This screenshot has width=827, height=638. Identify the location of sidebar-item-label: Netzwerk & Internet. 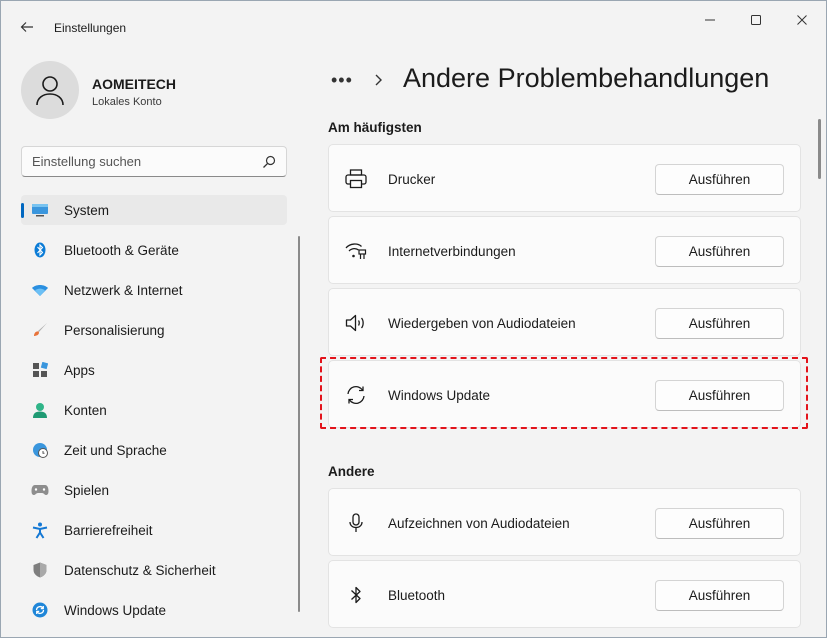
(123, 290).